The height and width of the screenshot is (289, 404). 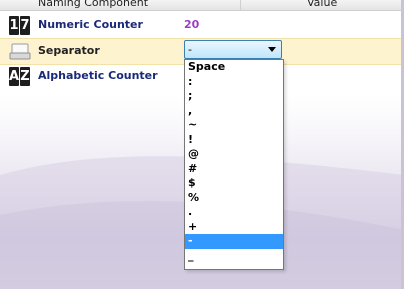 I want to click on dropdown-option-plus: +, so click(x=234, y=227).